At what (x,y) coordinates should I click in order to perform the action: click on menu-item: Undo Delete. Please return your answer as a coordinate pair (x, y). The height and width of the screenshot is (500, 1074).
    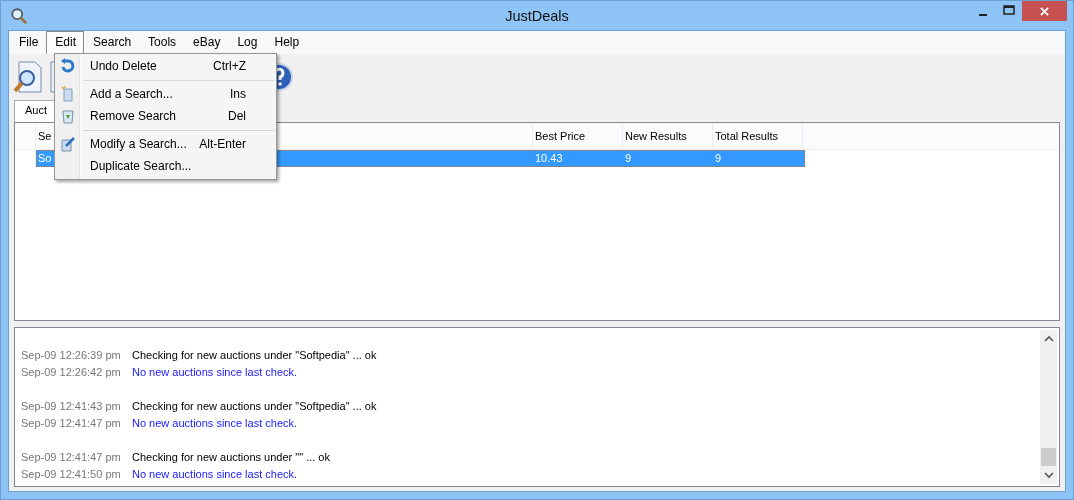
    Looking at the image, I should click on (151, 66).